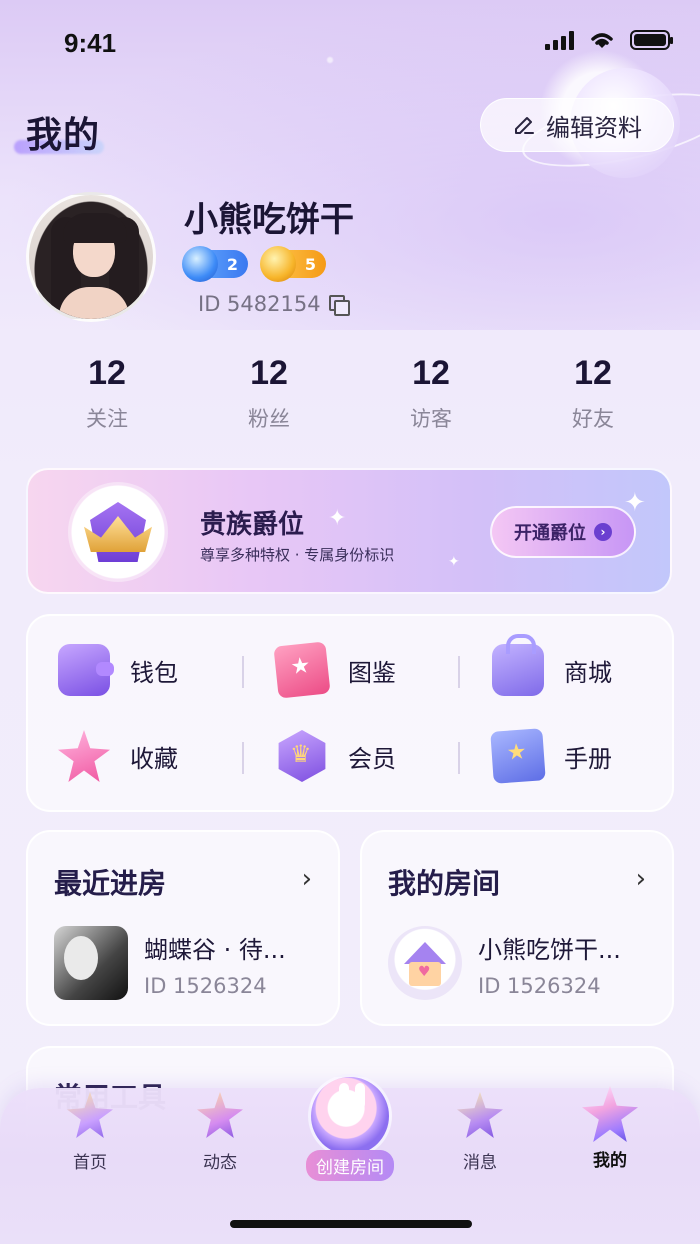 The height and width of the screenshot is (1244, 700). I want to click on wealth-level-value: 2, so click(232, 264).